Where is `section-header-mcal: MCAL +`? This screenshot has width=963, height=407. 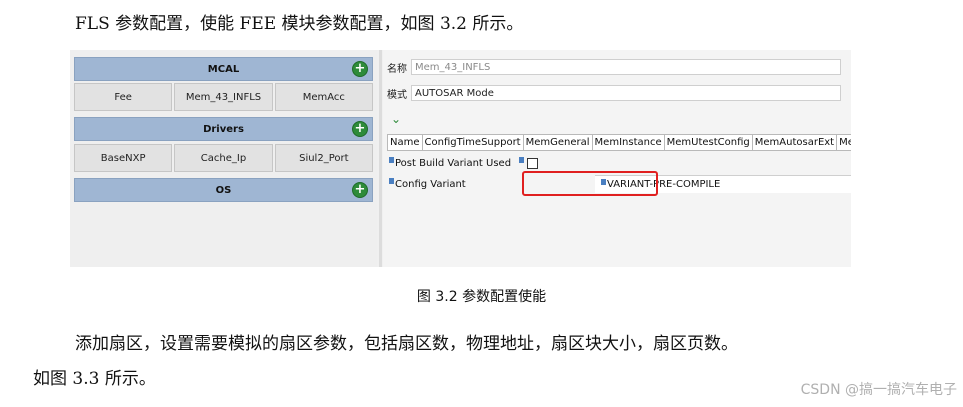
section-header-mcal: MCAL + is located at coordinates (223, 69).